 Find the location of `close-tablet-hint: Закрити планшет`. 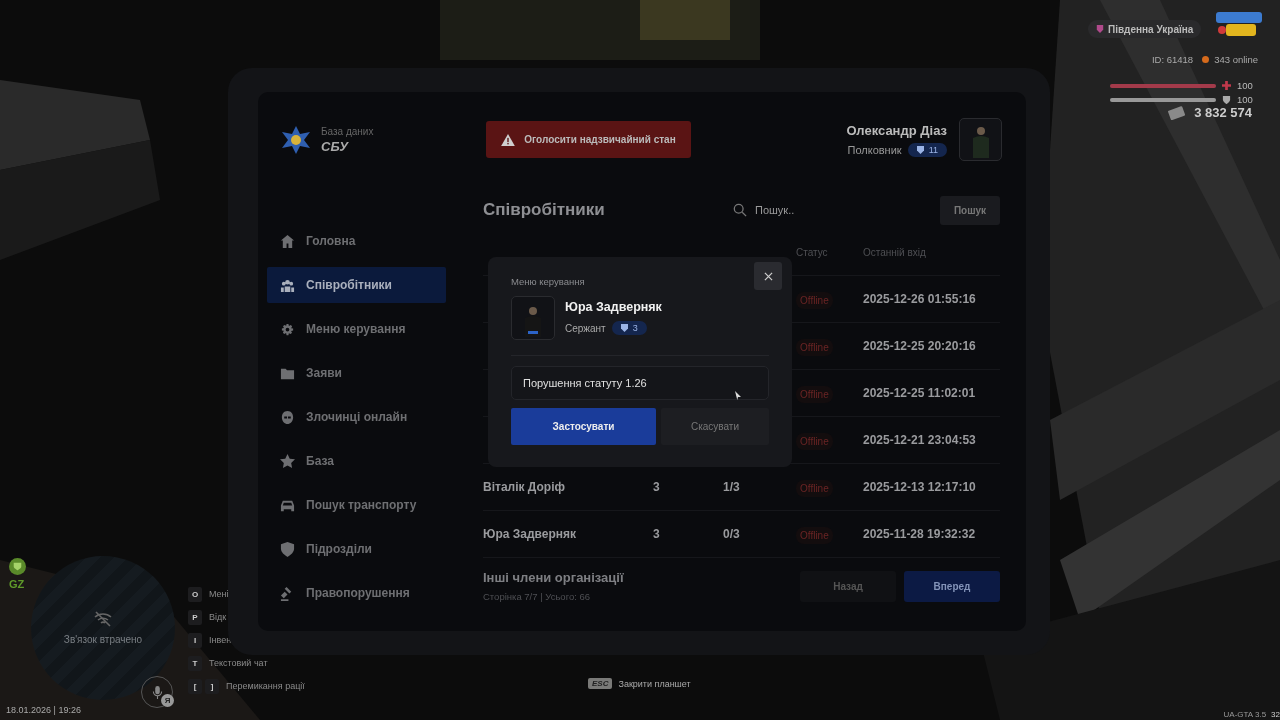

close-tablet-hint: Закрити планшет is located at coordinates (654, 683).